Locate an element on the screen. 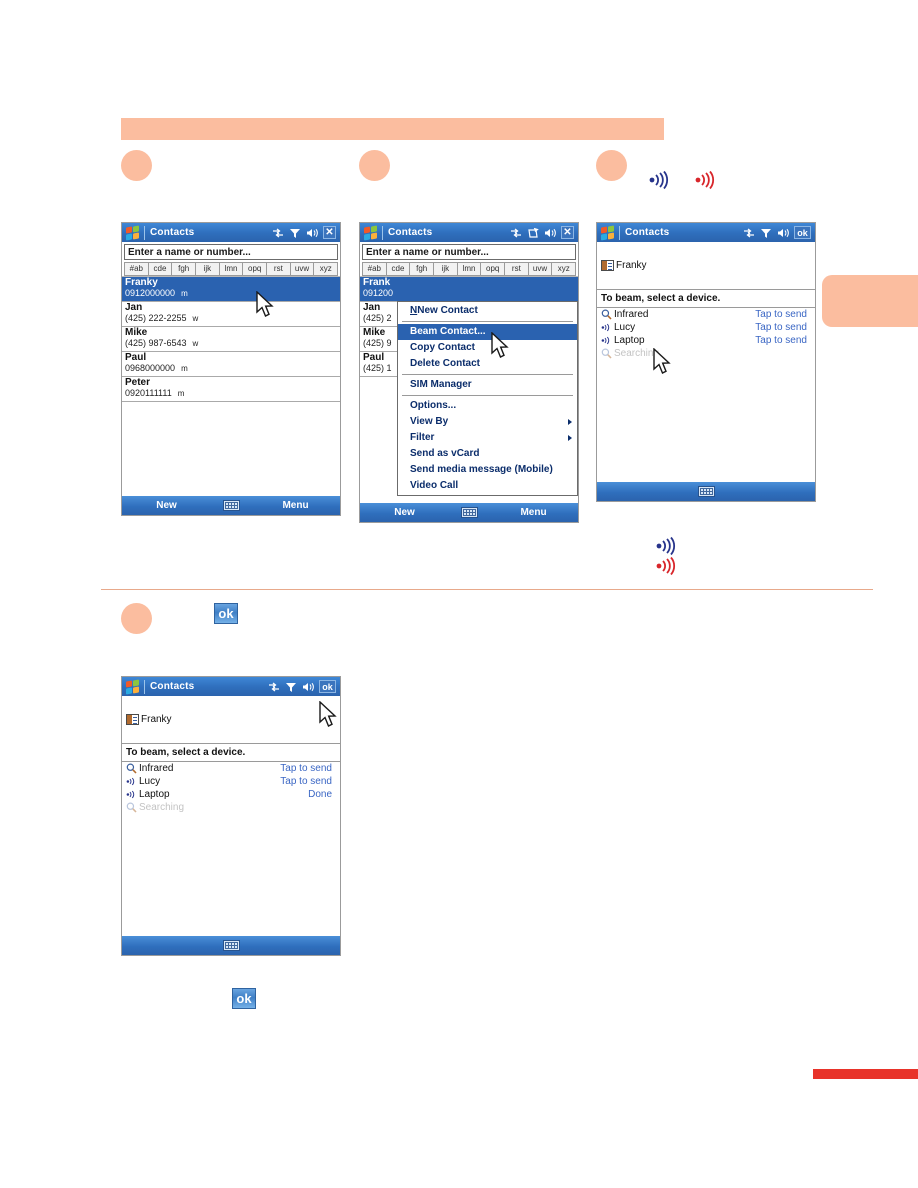 This screenshot has width=918, height=1188. menu-item-label: Copy Contact is located at coordinates (442, 347).